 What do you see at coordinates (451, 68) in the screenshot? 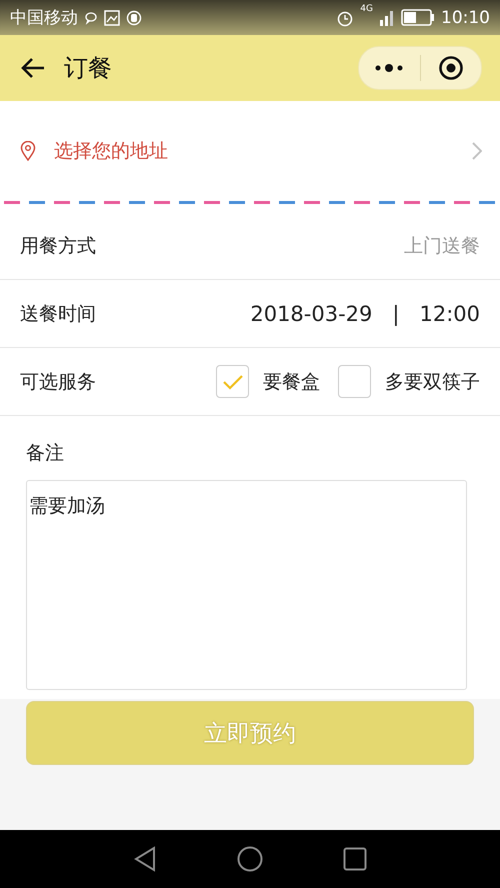
I see `close-target-icon` at bounding box center [451, 68].